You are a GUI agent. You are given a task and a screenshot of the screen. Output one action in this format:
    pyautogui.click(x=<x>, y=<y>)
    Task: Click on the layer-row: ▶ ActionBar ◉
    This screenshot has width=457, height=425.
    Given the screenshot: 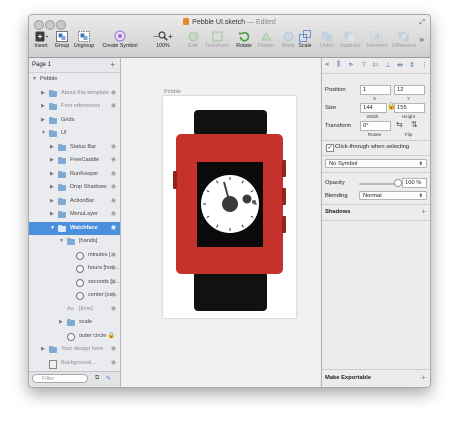 What is the action you would take?
    pyautogui.click(x=74, y=202)
    